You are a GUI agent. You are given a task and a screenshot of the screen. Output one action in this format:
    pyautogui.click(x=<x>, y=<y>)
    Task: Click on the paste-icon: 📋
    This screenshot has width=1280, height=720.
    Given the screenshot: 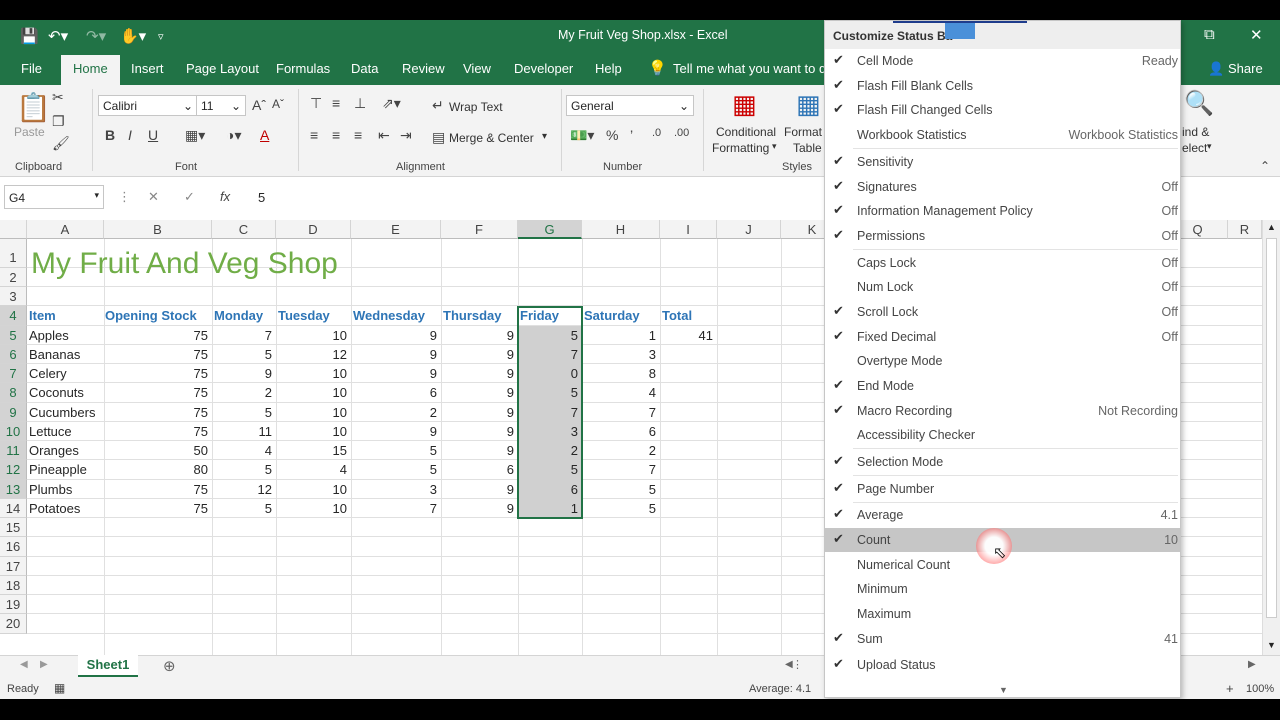 What is the action you would take?
    pyautogui.click(x=33, y=107)
    